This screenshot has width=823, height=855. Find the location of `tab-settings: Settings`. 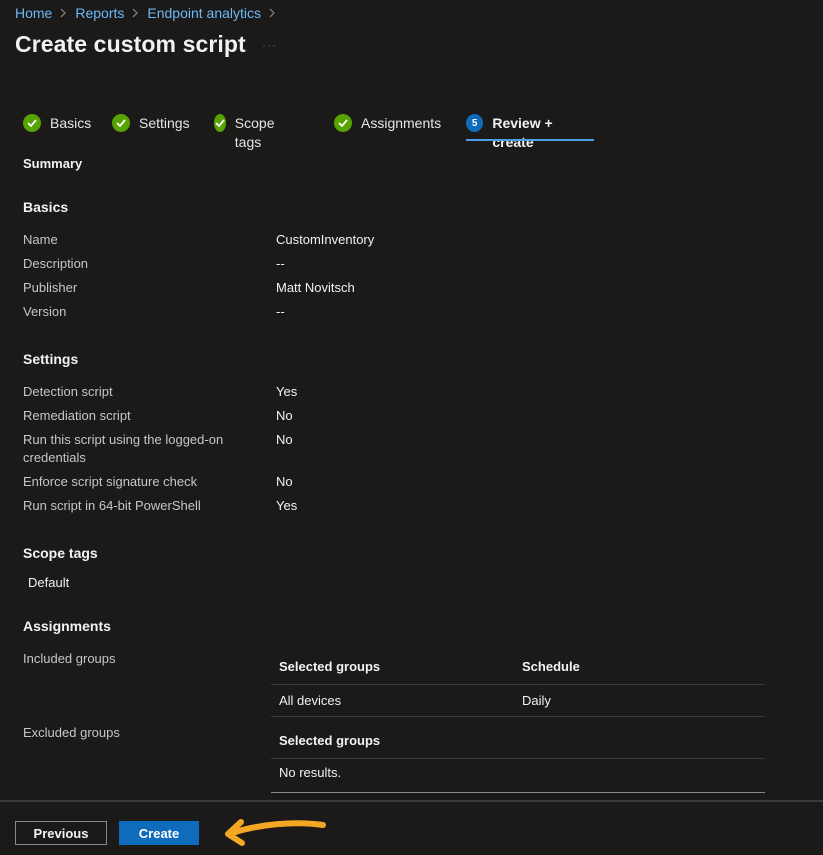

tab-settings: Settings is located at coordinates (151, 128).